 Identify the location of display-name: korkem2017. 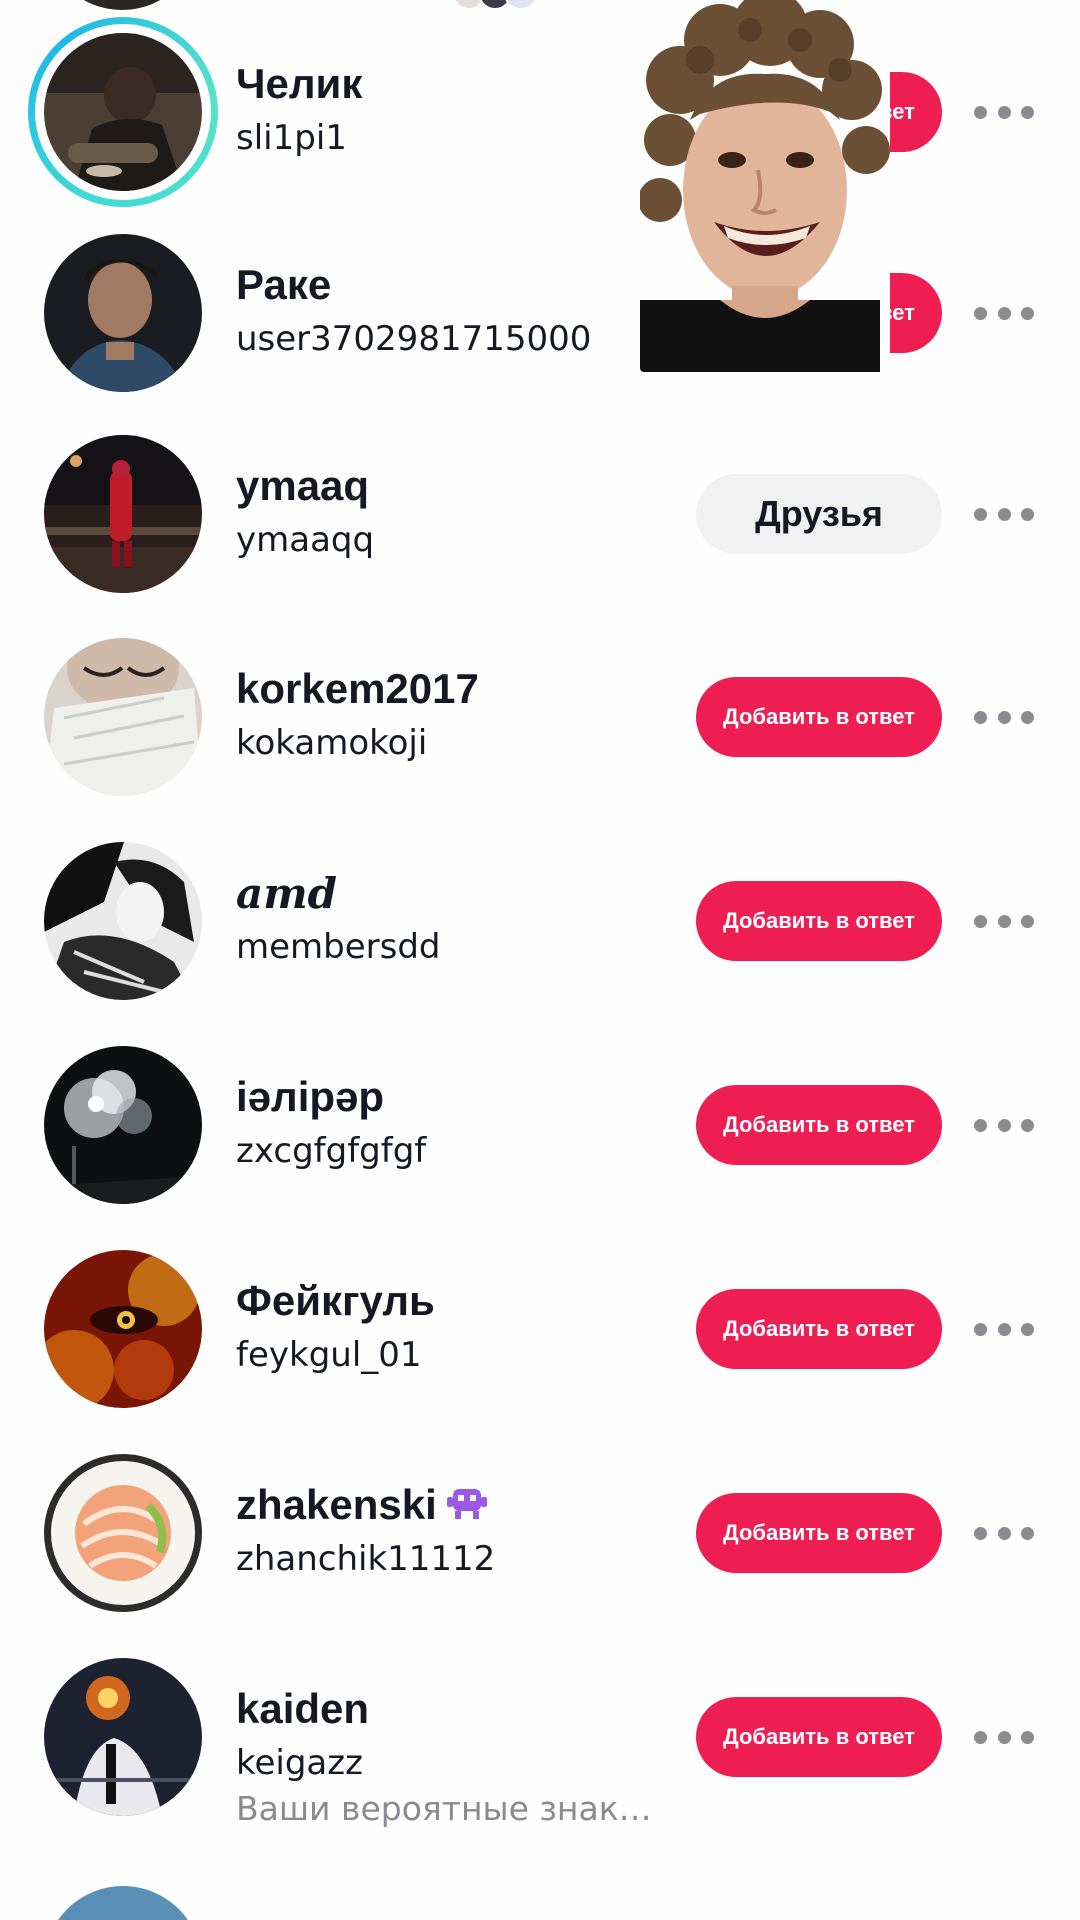
(357, 688).